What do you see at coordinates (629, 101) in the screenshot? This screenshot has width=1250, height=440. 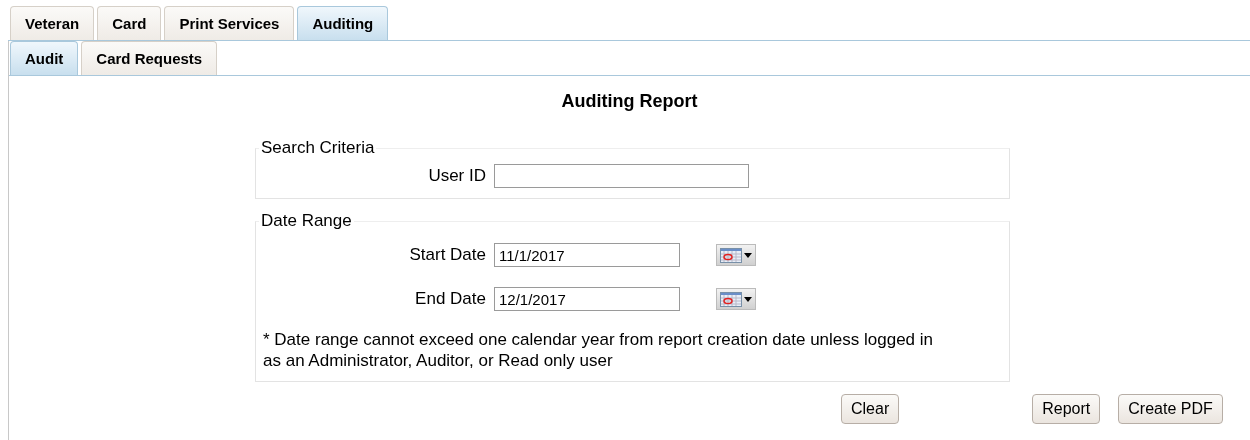 I see `page-title: Auditing Report` at bounding box center [629, 101].